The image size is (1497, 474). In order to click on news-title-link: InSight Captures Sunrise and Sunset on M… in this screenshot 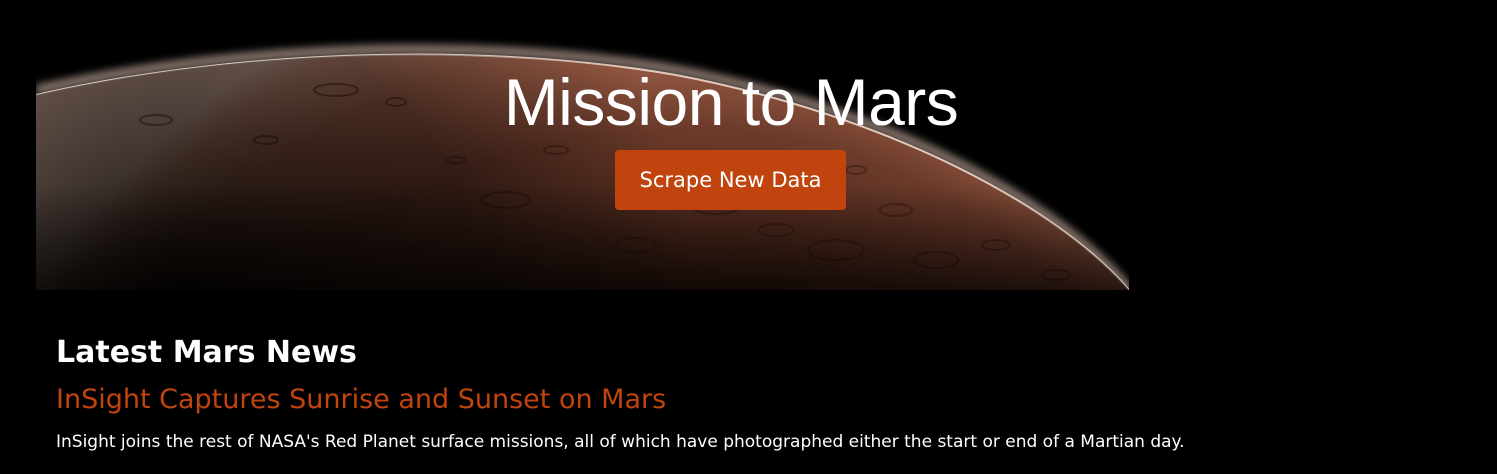, I will do `click(756, 400)`.